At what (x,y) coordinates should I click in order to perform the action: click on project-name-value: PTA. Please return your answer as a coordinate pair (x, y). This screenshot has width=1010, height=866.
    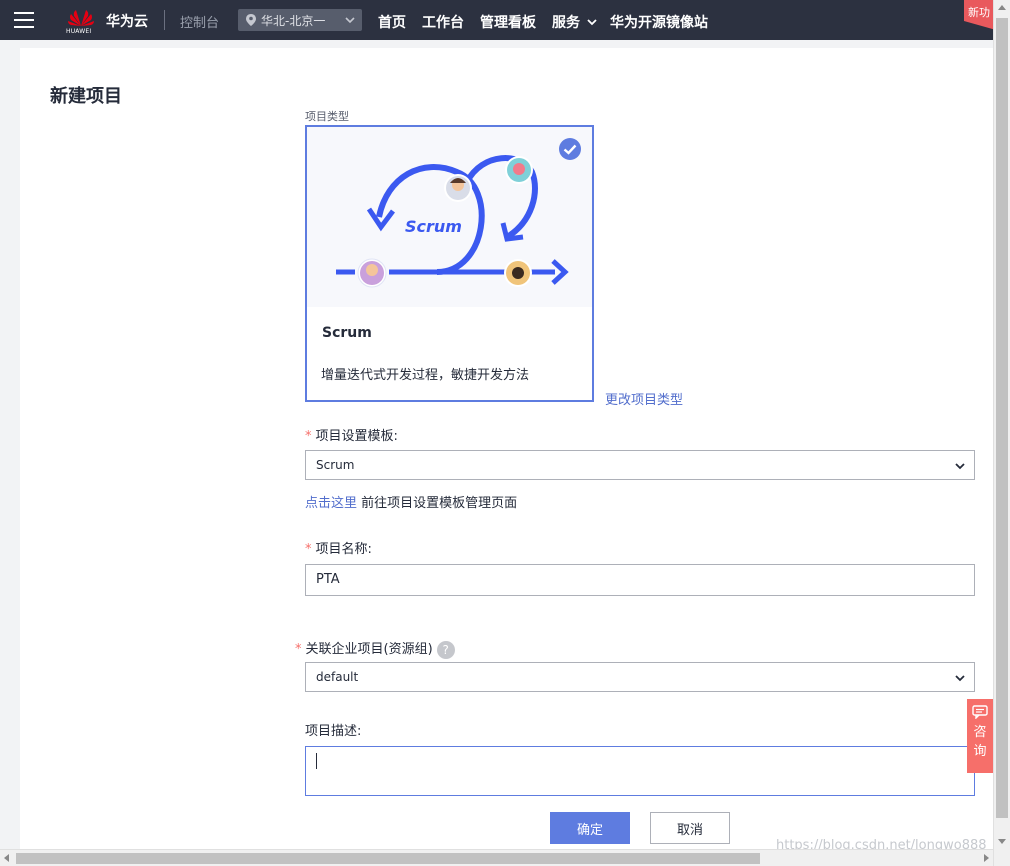
    Looking at the image, I should click on (328, 579).